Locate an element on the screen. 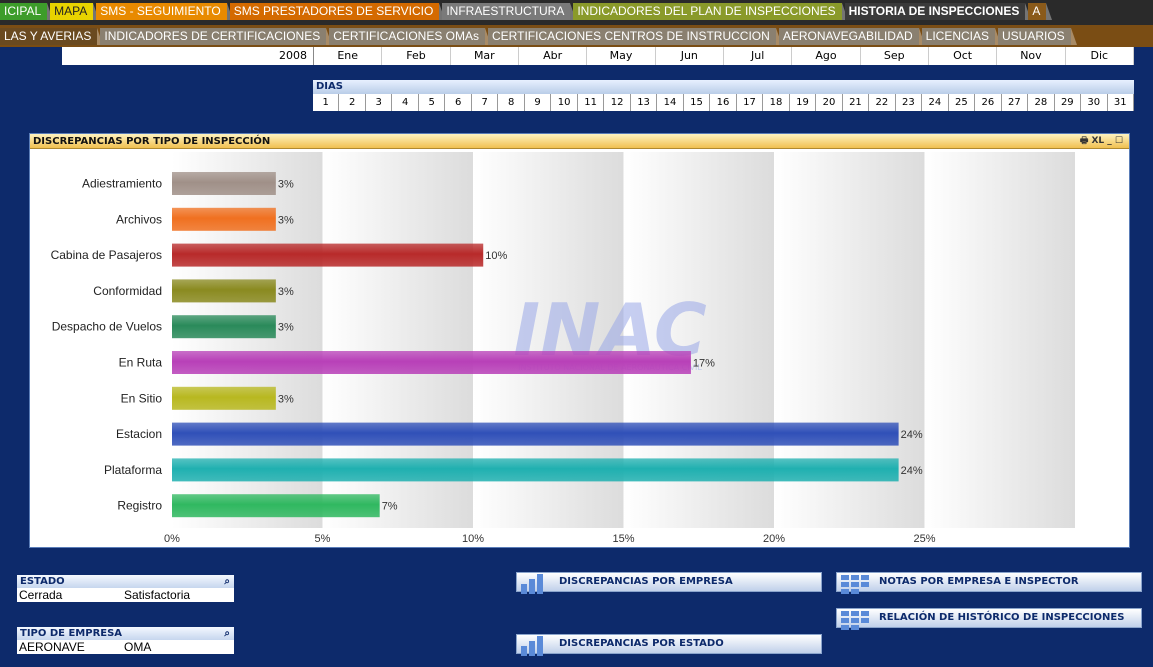 This screenshot has width=1153, height=667. day-cell: 9 is located at coordinates (538, 102).